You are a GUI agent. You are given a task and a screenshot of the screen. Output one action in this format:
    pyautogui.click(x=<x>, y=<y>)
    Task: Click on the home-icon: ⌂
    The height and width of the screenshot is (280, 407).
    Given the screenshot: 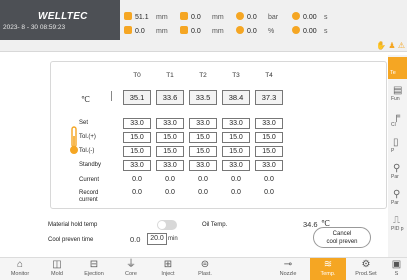 What is the action you would take?
    pyautogui.click(x=20, y=264)
    